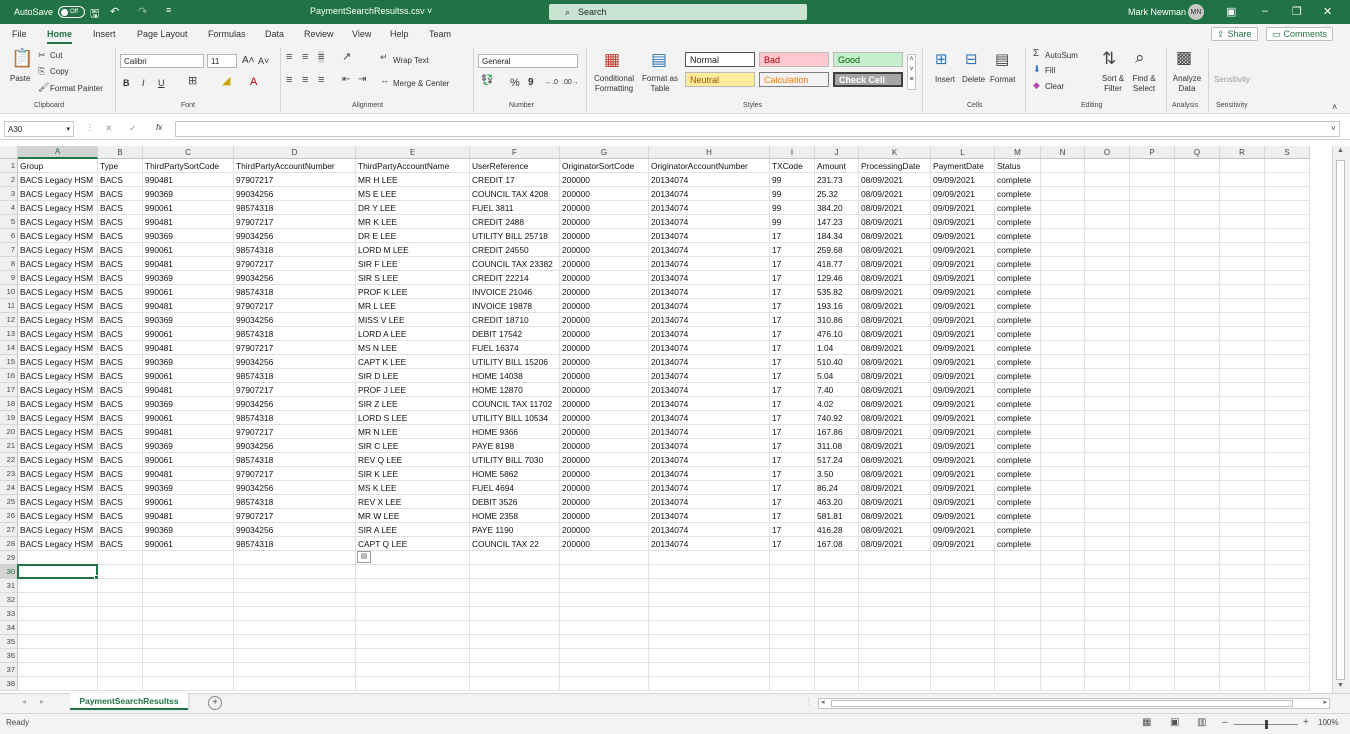  I want to click on analyze-data-button: Analyze Data, so click(1187, 84).